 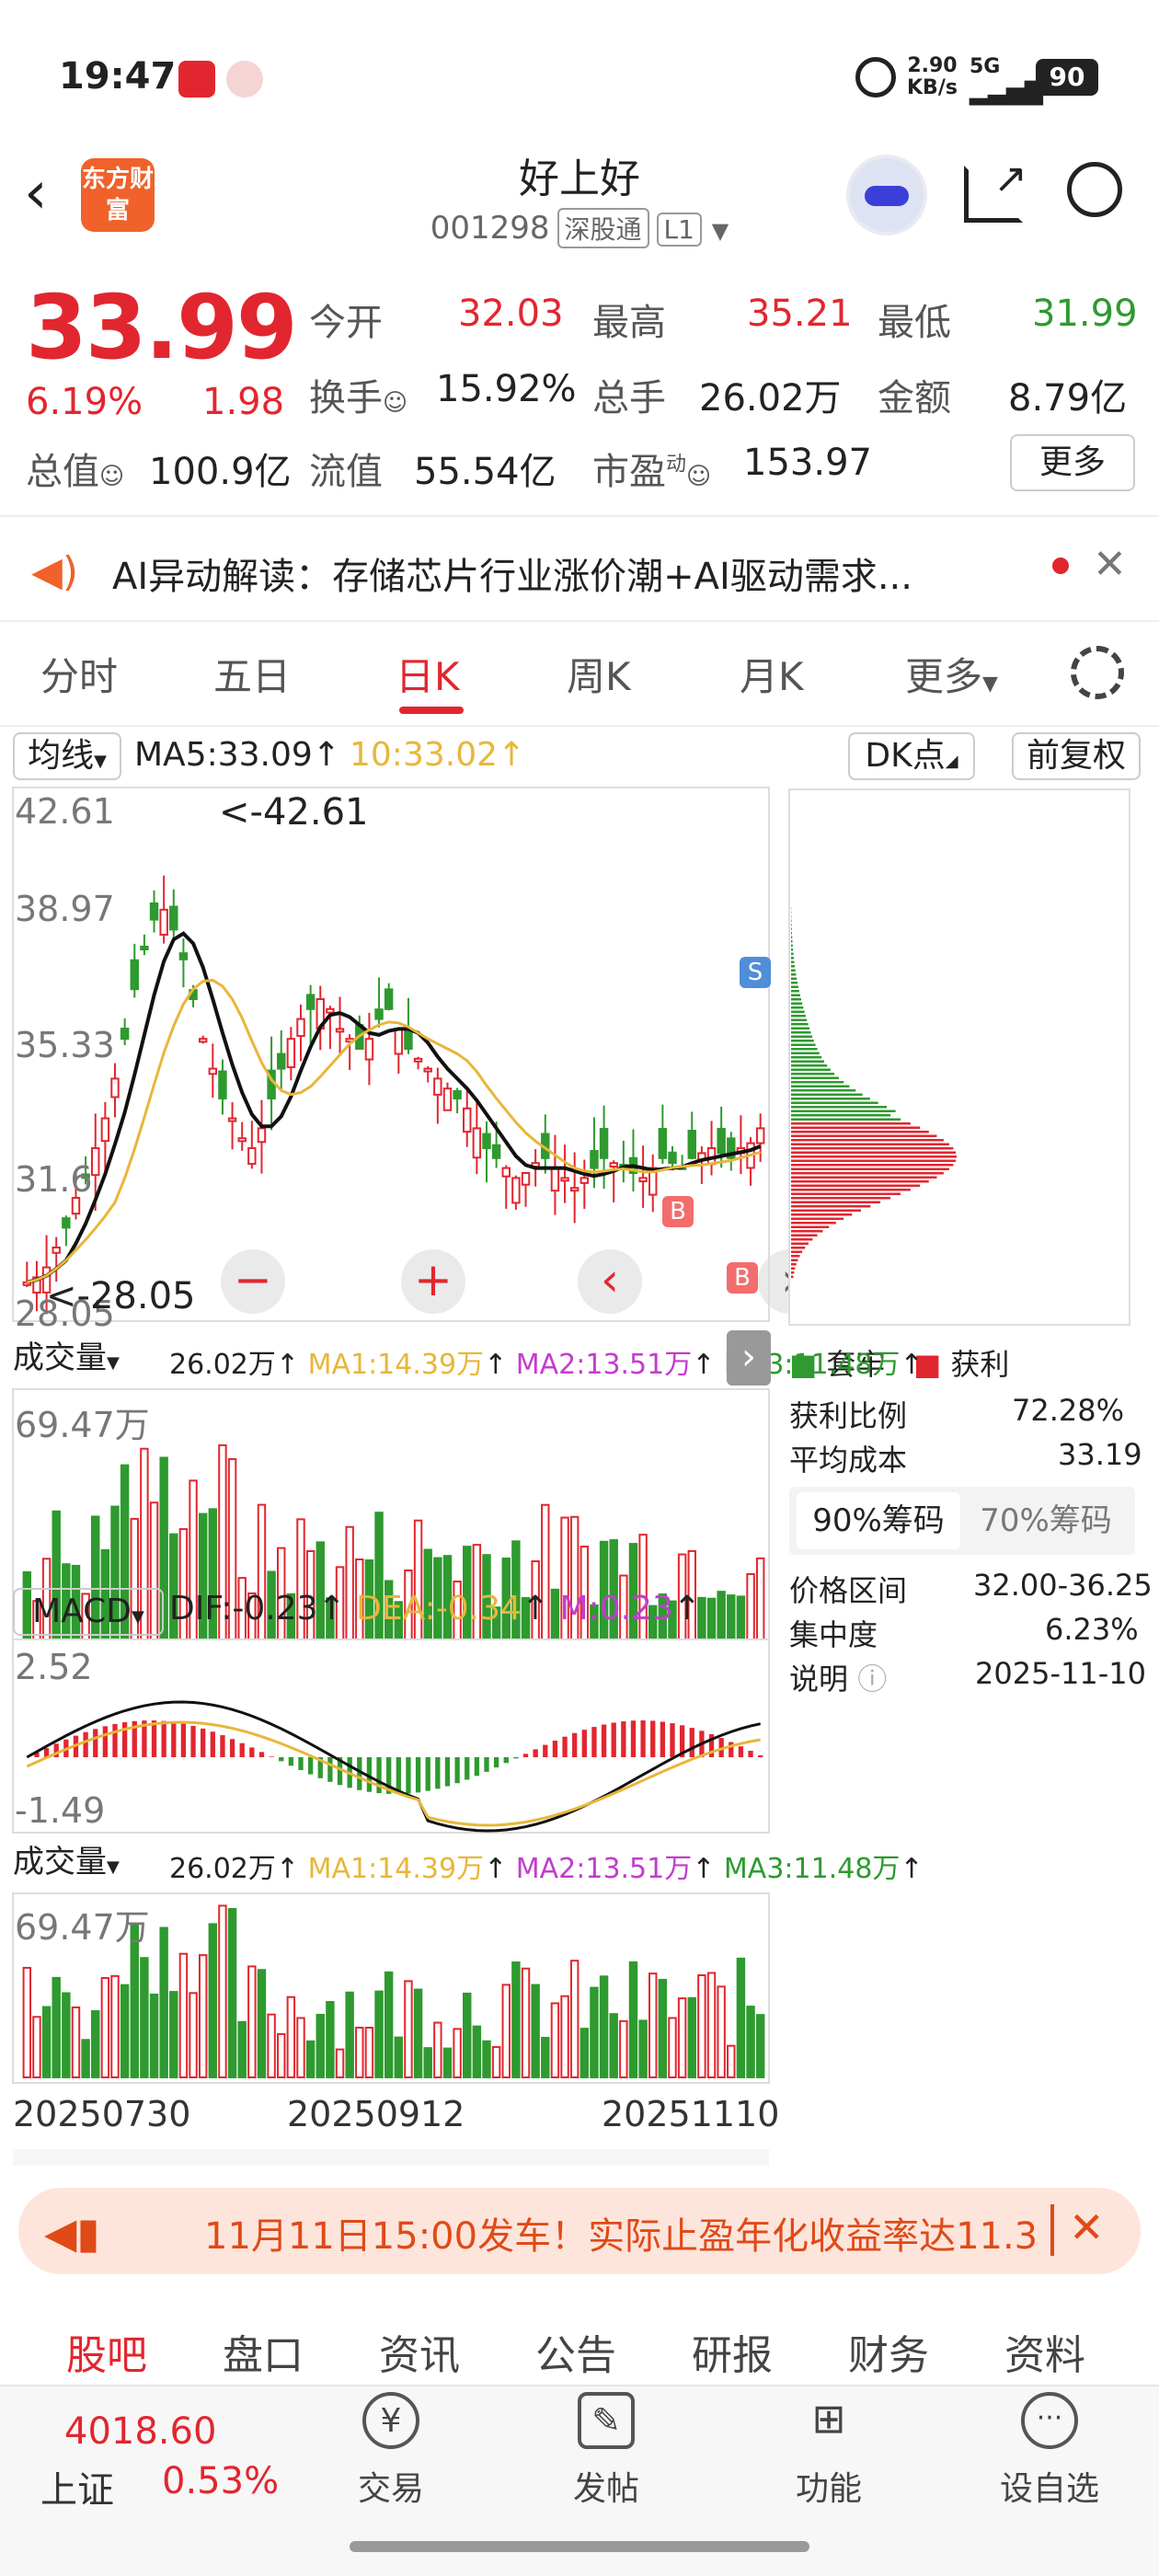 What do you see at coordinates (54, 1179) in the screenshot?
I see `y-4-label: 31.6` at bounding box center [54, 1179].